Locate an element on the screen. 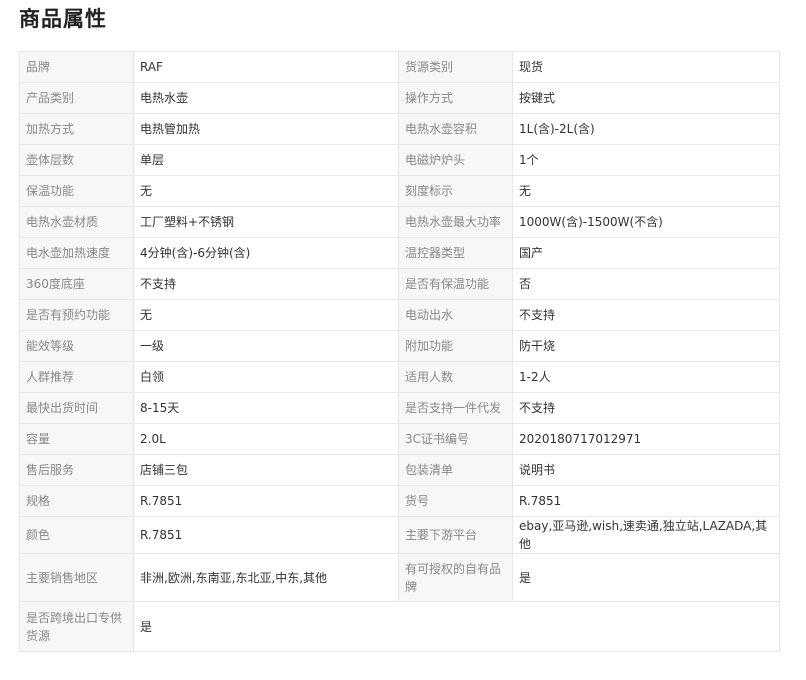 Image resolution: width=806 pixels, height=680 pixels. table-row: 是否跨境出口专供货源 是 is located at coordinates (399, 626).